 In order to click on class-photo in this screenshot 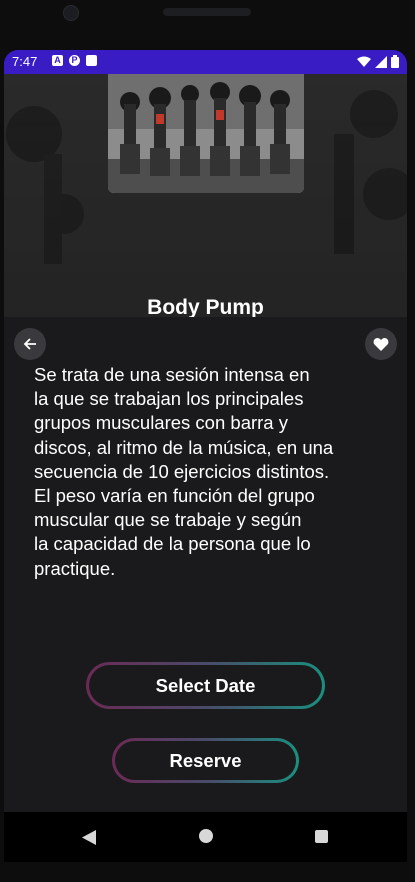, I will do `click(206, 133)`.